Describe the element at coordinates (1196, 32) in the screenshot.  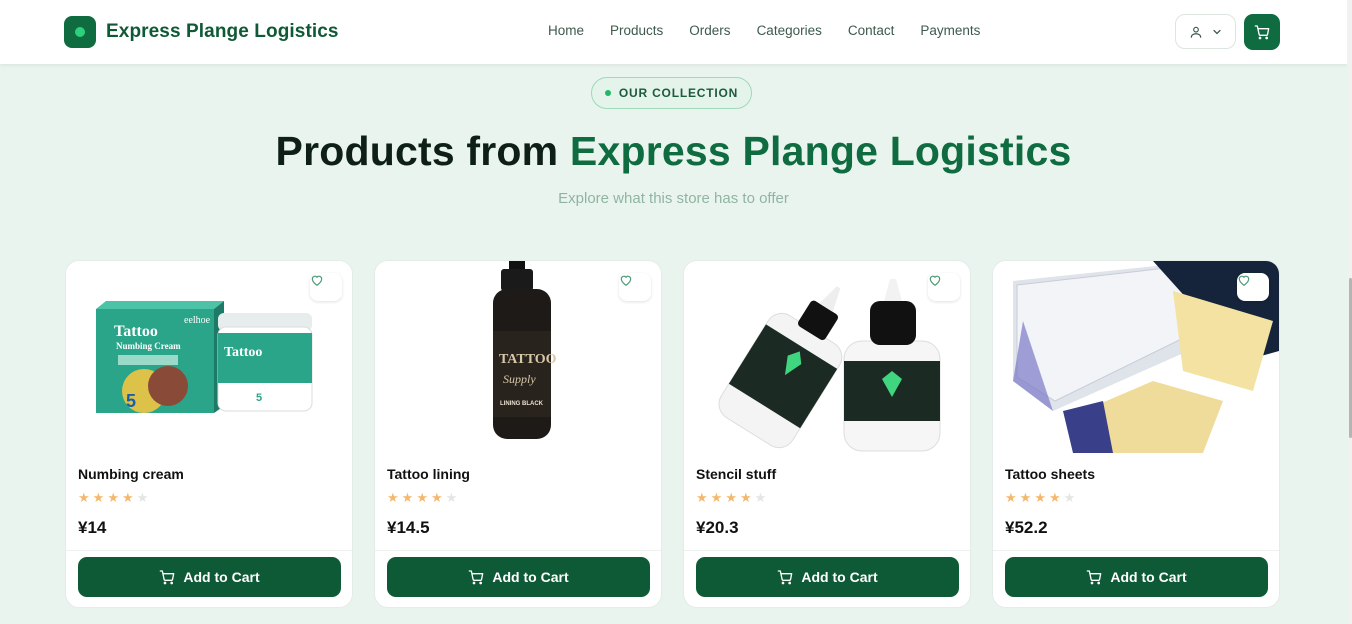
I see `user-icon` at that location.